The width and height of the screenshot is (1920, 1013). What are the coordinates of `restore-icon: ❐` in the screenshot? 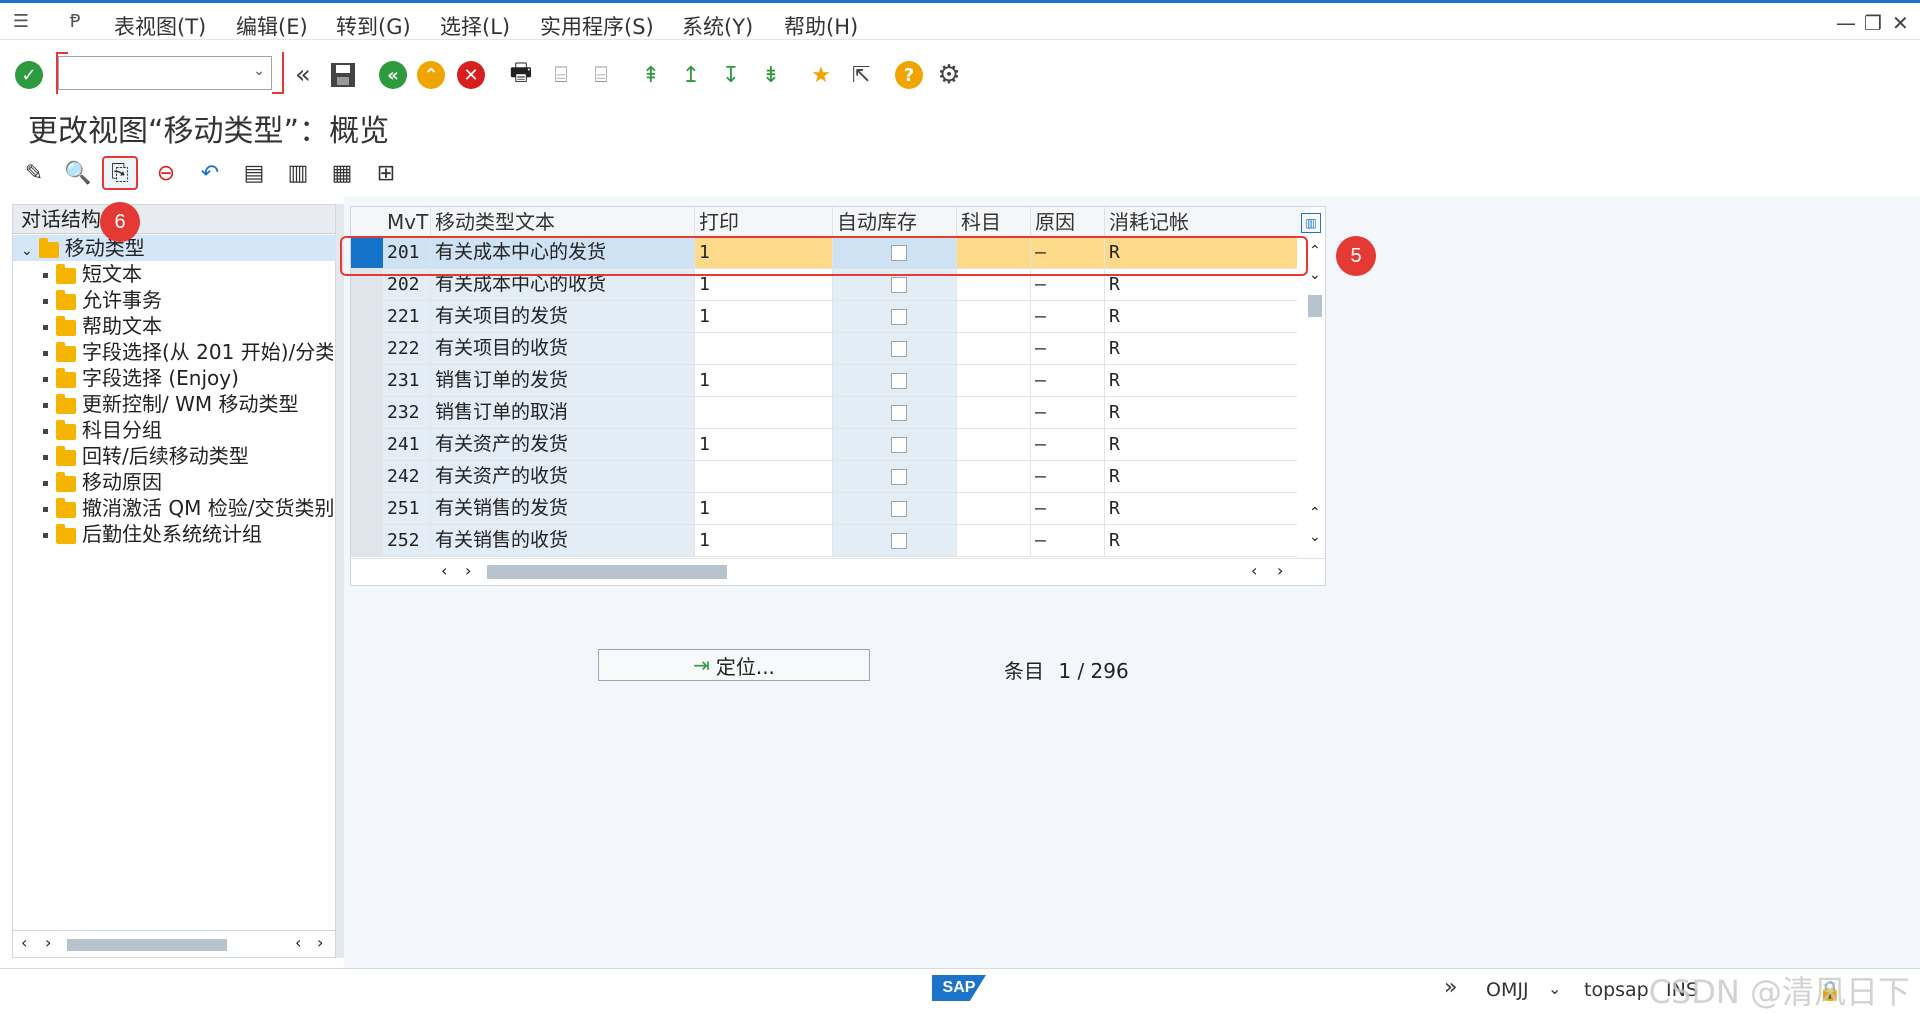 It's located at (1873, 23).